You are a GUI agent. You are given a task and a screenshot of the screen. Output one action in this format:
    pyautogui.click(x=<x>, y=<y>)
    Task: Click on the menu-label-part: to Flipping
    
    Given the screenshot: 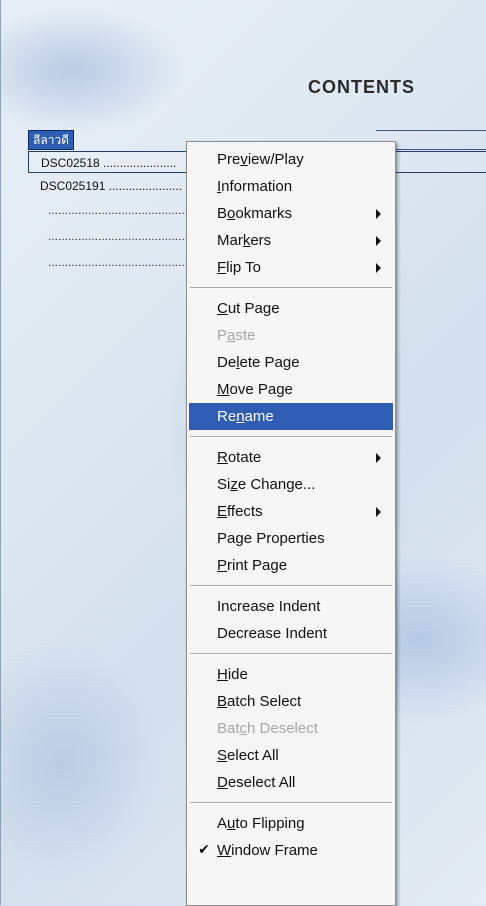 What is the action you would take?
    pyautogui.click(x=270, y=823)
    